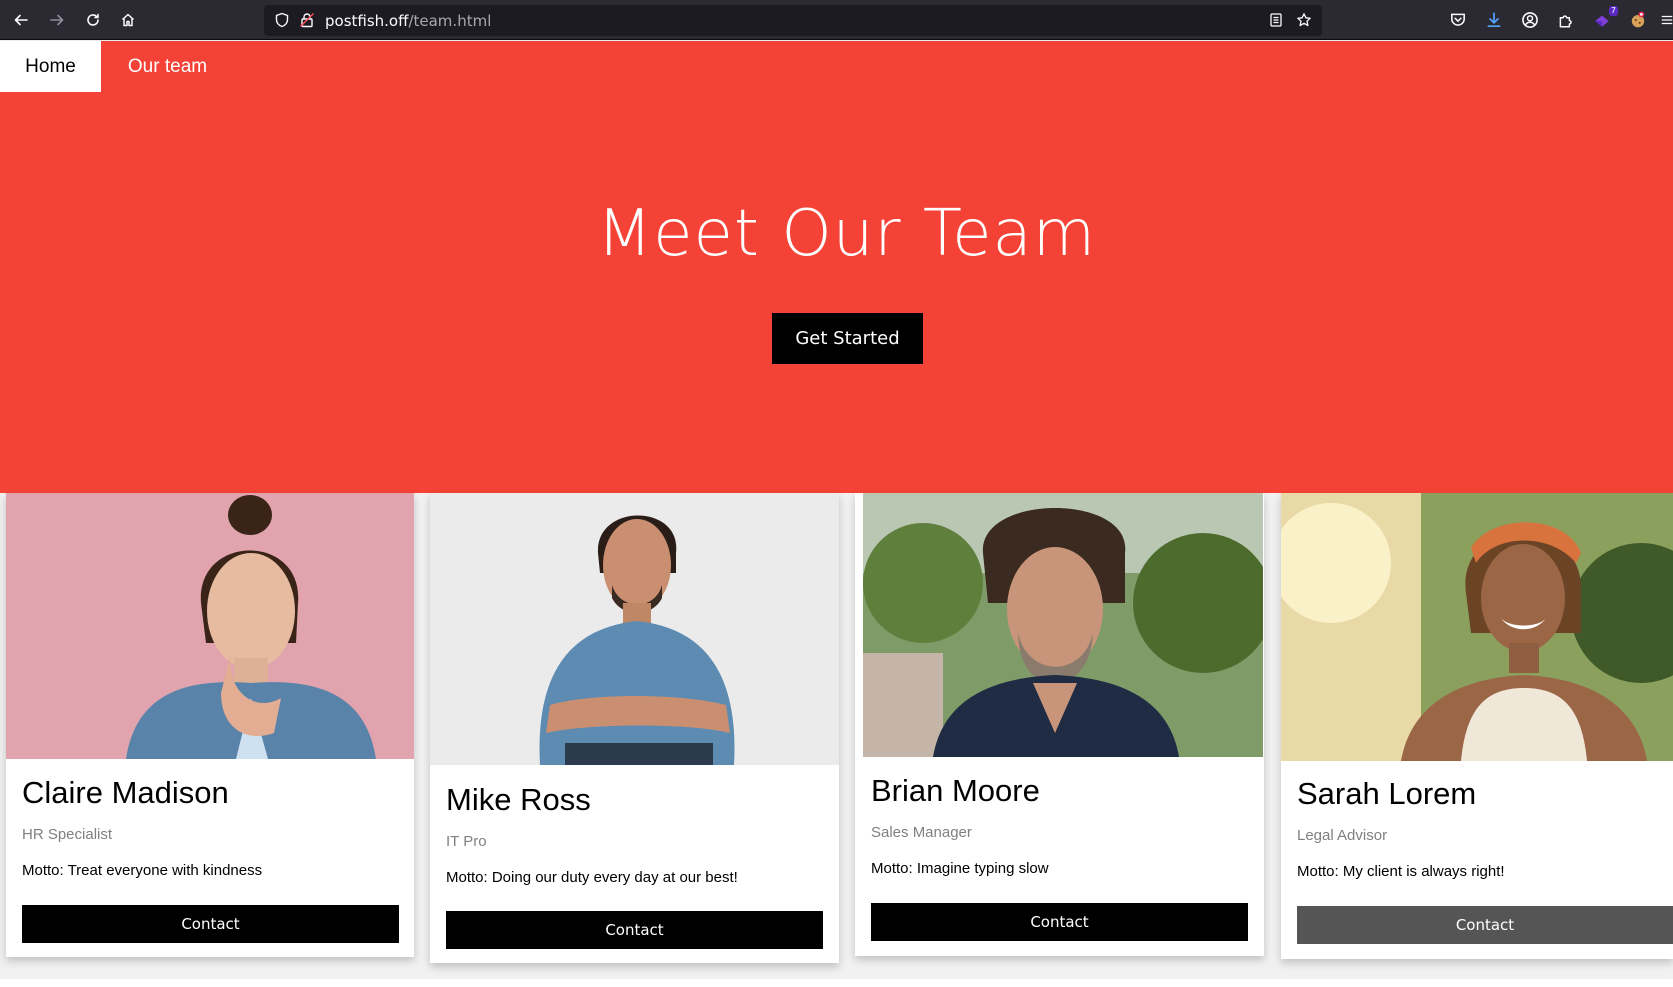 The width and height of the screenshot is (1673, 987). I want to click on extension-purple-icon: 7, so click(1605, 18).